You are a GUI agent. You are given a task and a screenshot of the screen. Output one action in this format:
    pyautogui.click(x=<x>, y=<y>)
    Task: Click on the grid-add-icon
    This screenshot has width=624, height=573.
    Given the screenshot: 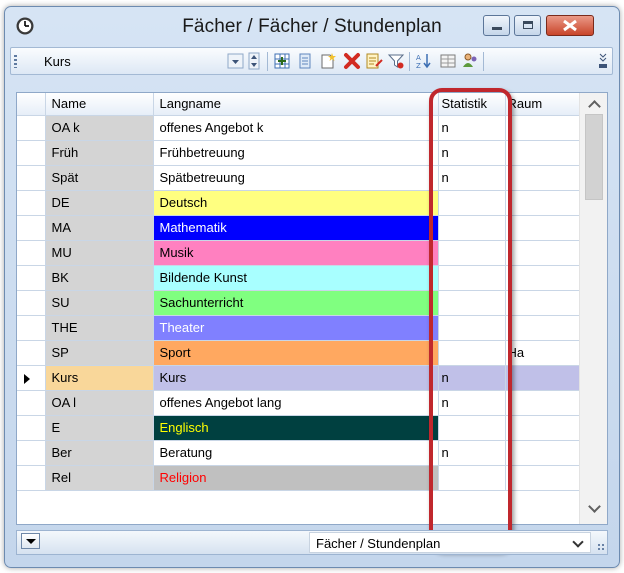 What is the action you would take?
    pyautogui.click(x=282, y=61)
    